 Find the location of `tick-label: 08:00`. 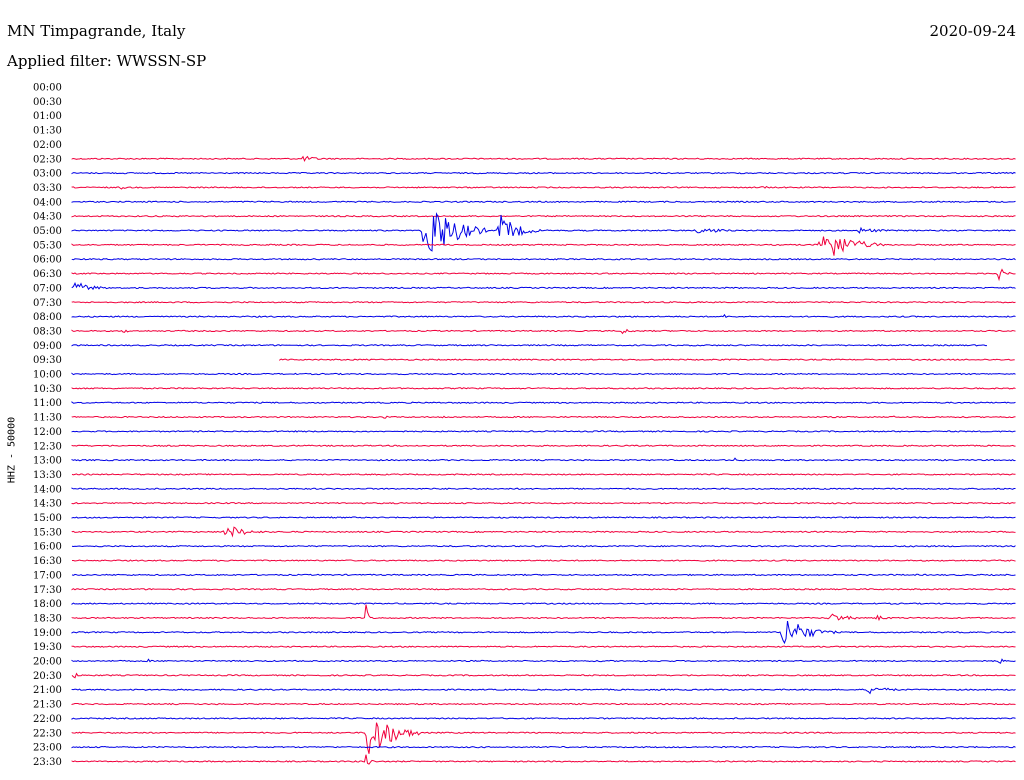

tick-label: 08:00 is located at coordinates (47, 317).